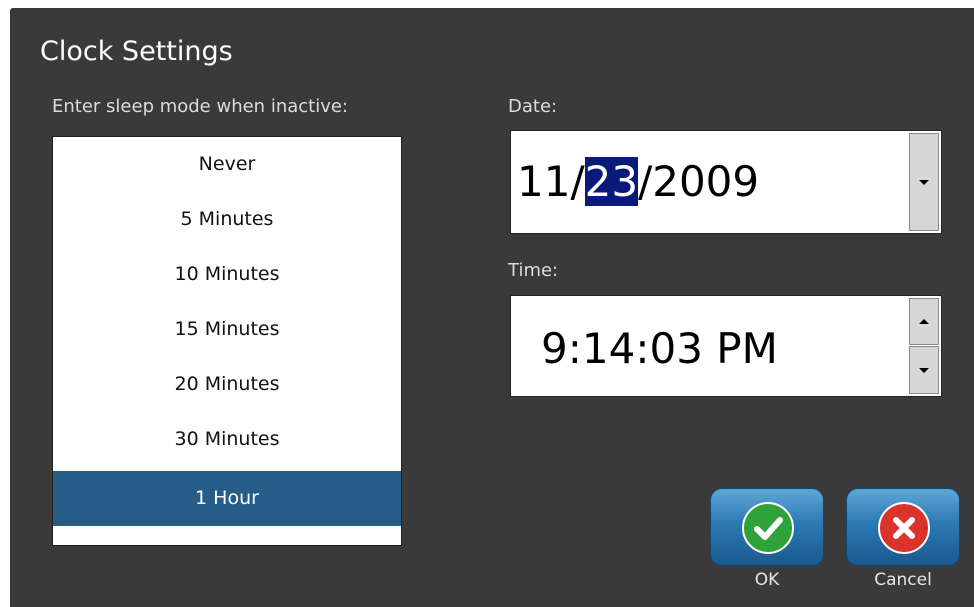 The height and width of the screenshot is (607, 974). I want to click on cancel-button-label: Cancel, so click(903, 580).